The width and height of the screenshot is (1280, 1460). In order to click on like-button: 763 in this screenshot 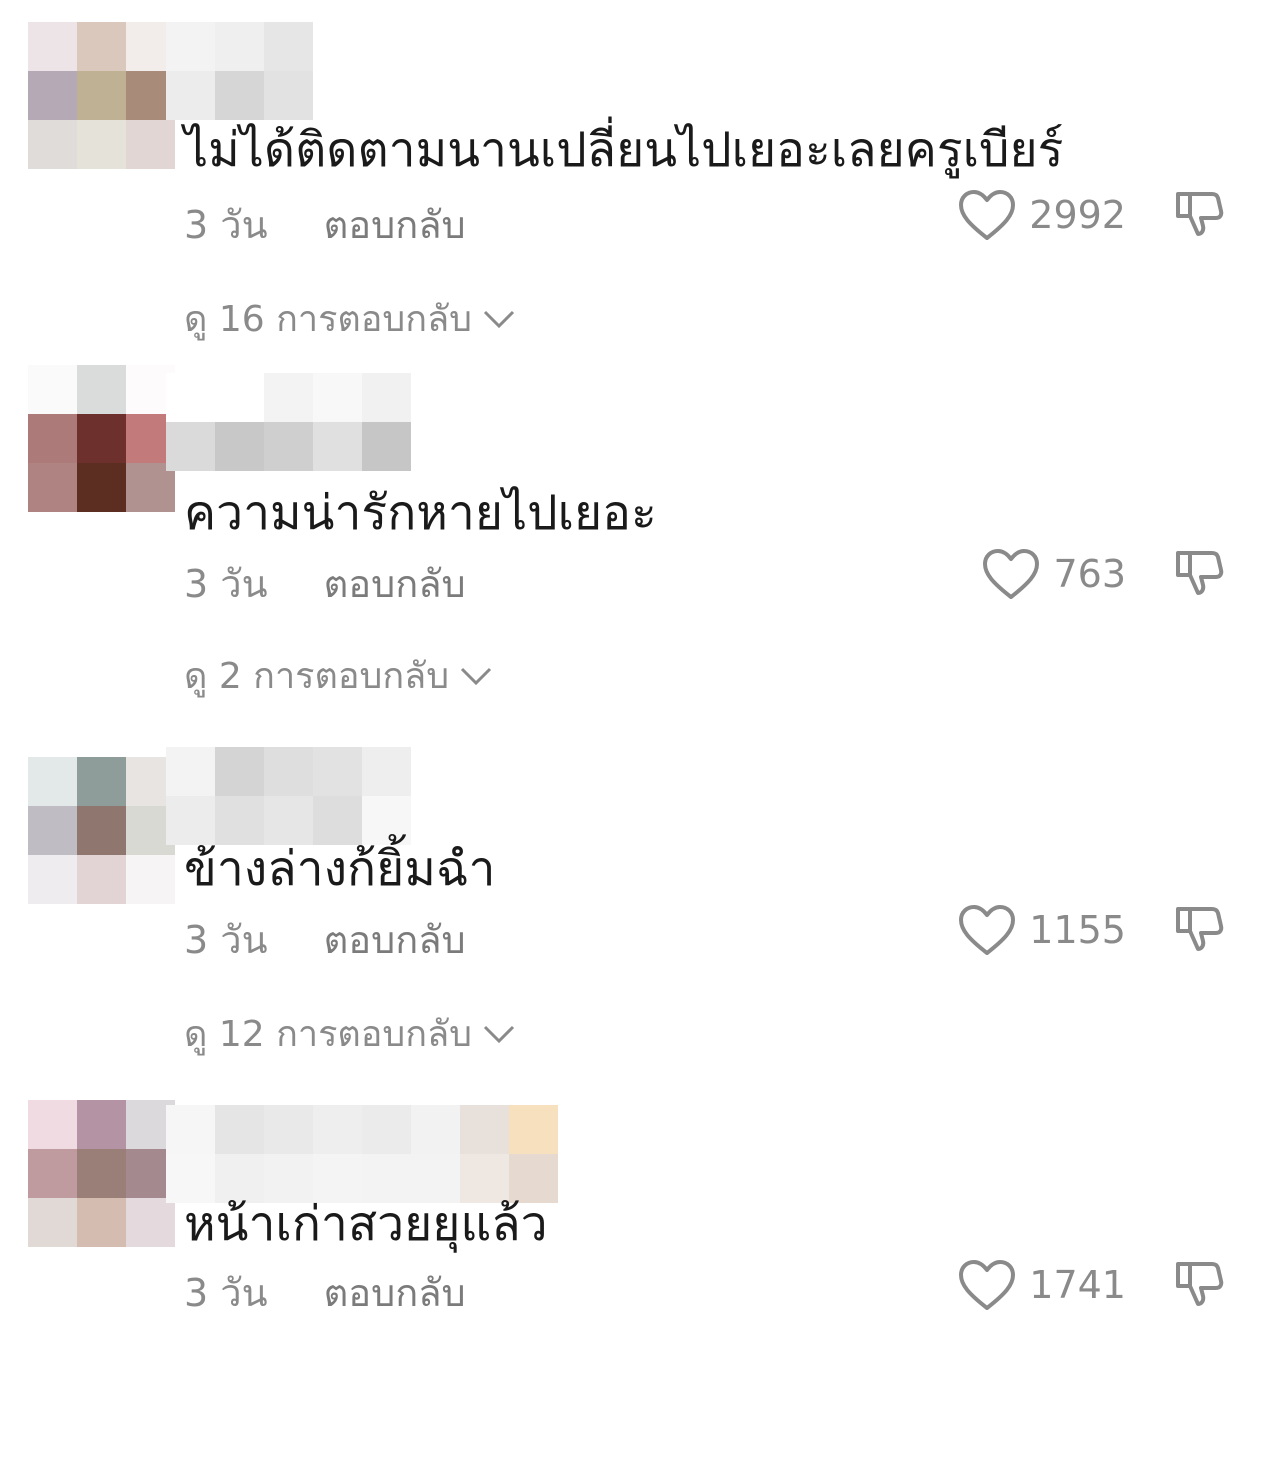, I will do `click(1053, 574)`.